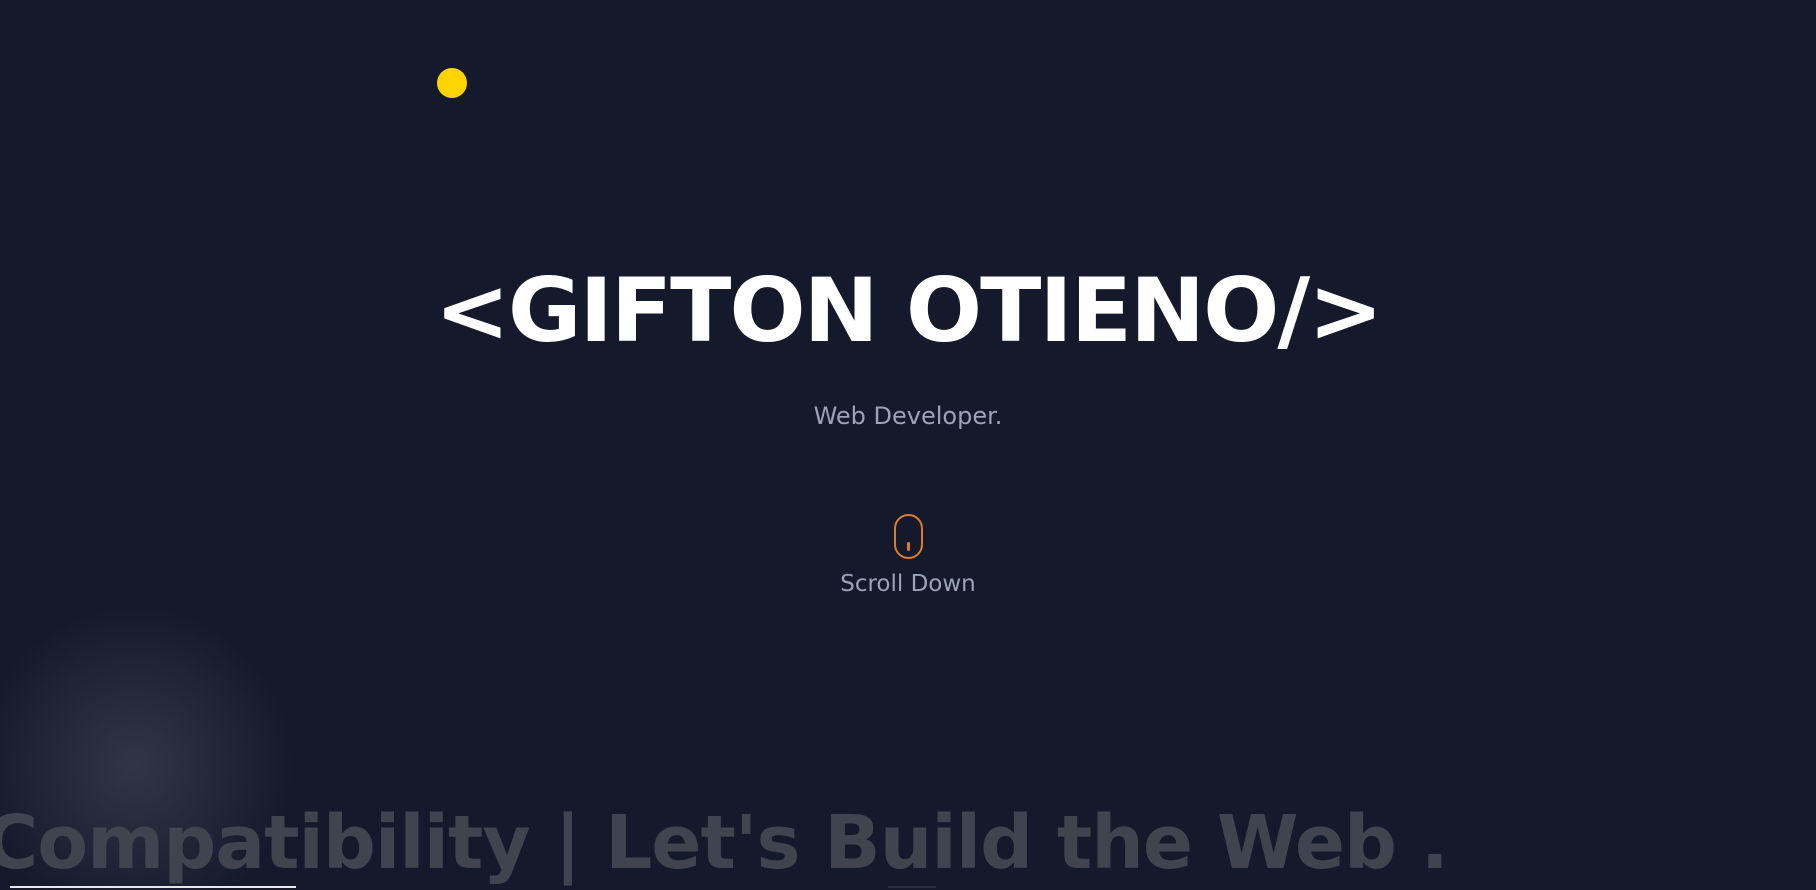  I want to click on hero-subtitle: Web Developer., so click(908, 416).